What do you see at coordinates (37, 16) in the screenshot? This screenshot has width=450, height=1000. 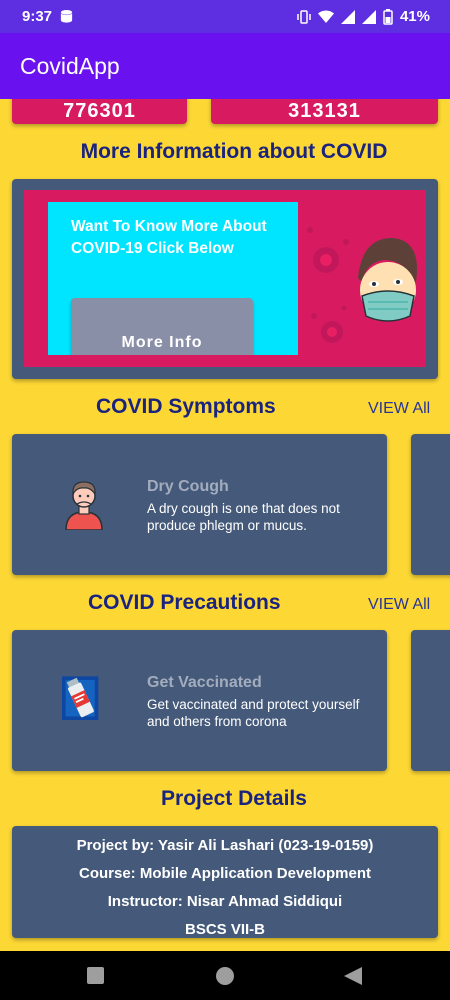 I see `status-time: 9:37` at bounding box center [37, 16].